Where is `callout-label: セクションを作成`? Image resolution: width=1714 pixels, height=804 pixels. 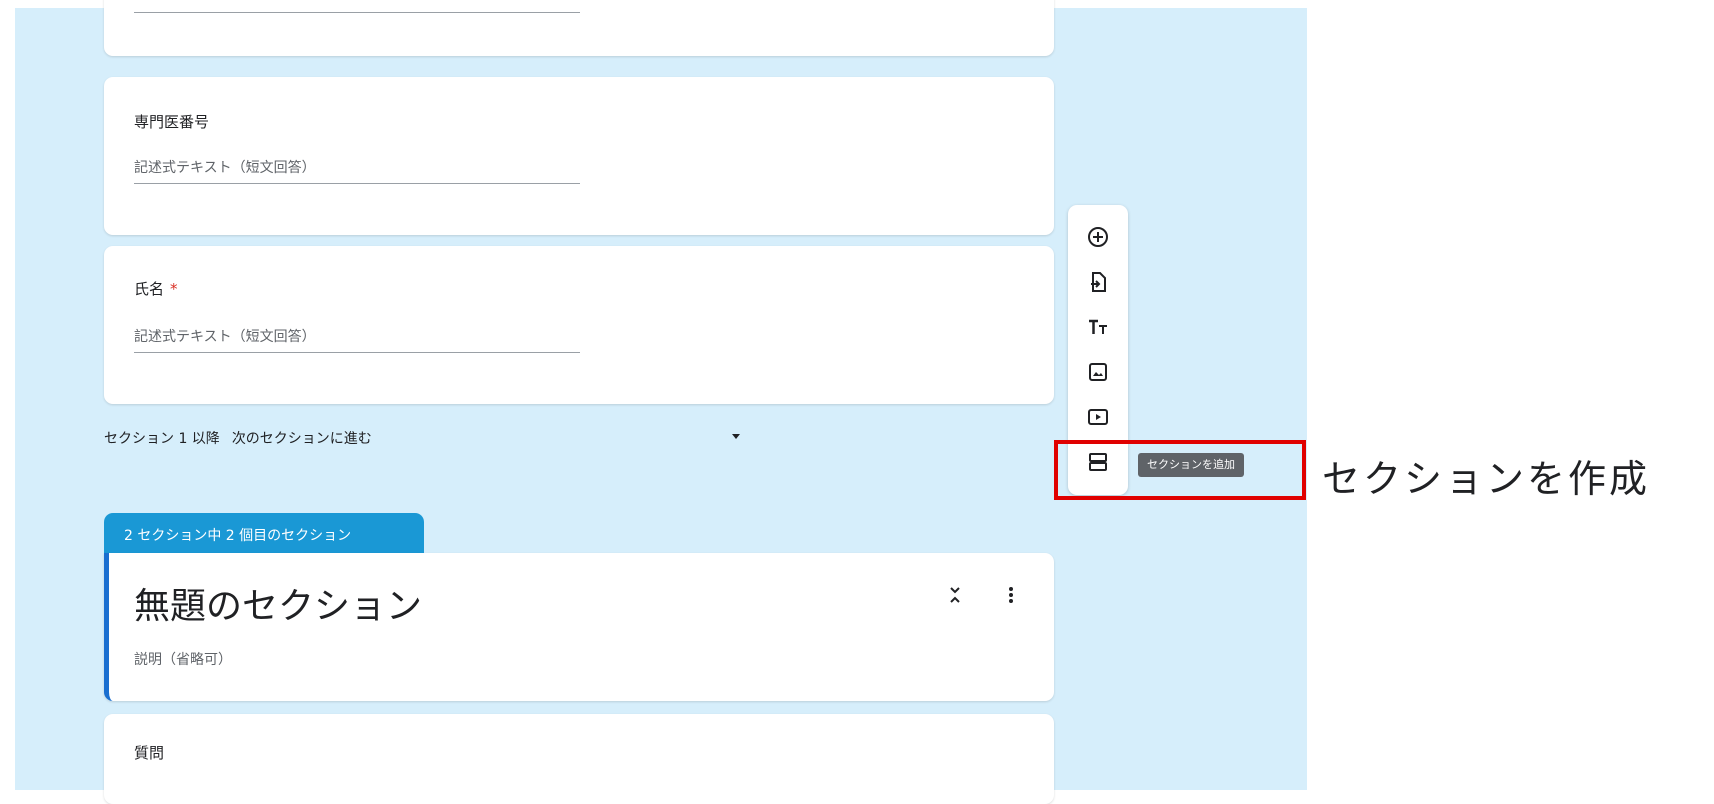 callout-label: セクションを作成 is located at coordinates (1486, 479).